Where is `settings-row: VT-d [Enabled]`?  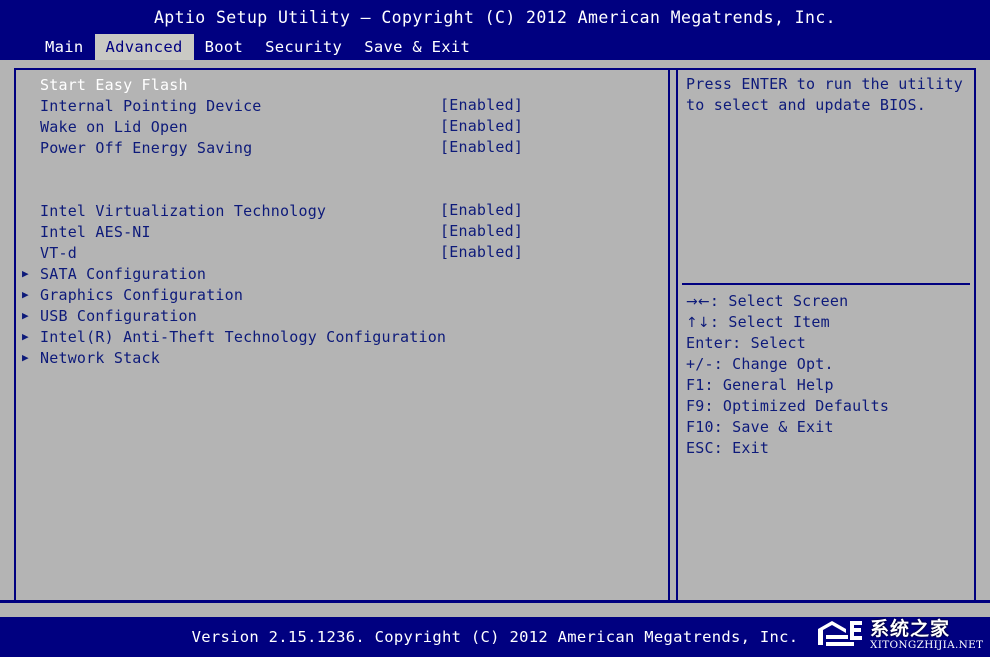 settings-row: VT-d [Enabled] is located at coordinates (342, 252).